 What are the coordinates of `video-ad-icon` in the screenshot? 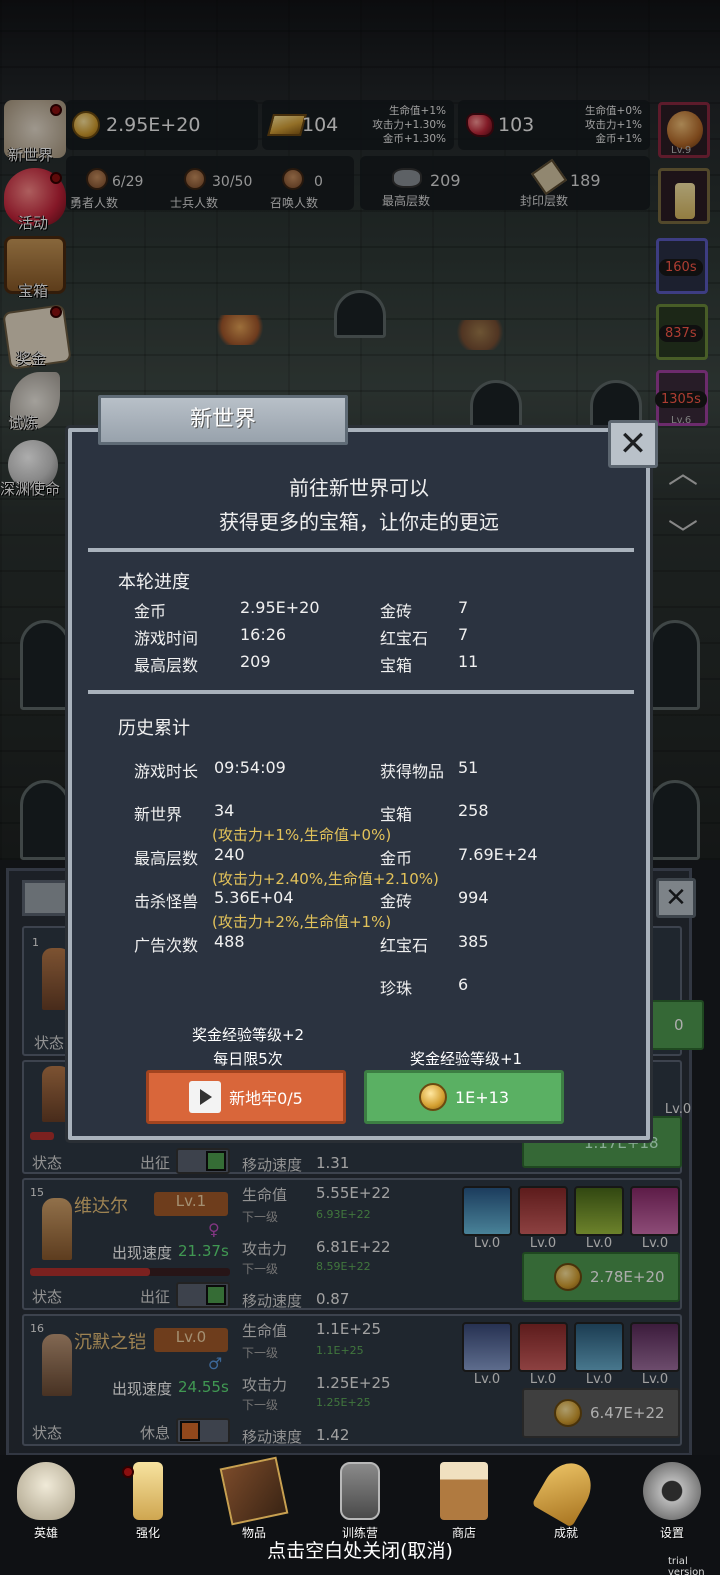 It's located at (205, 1097).